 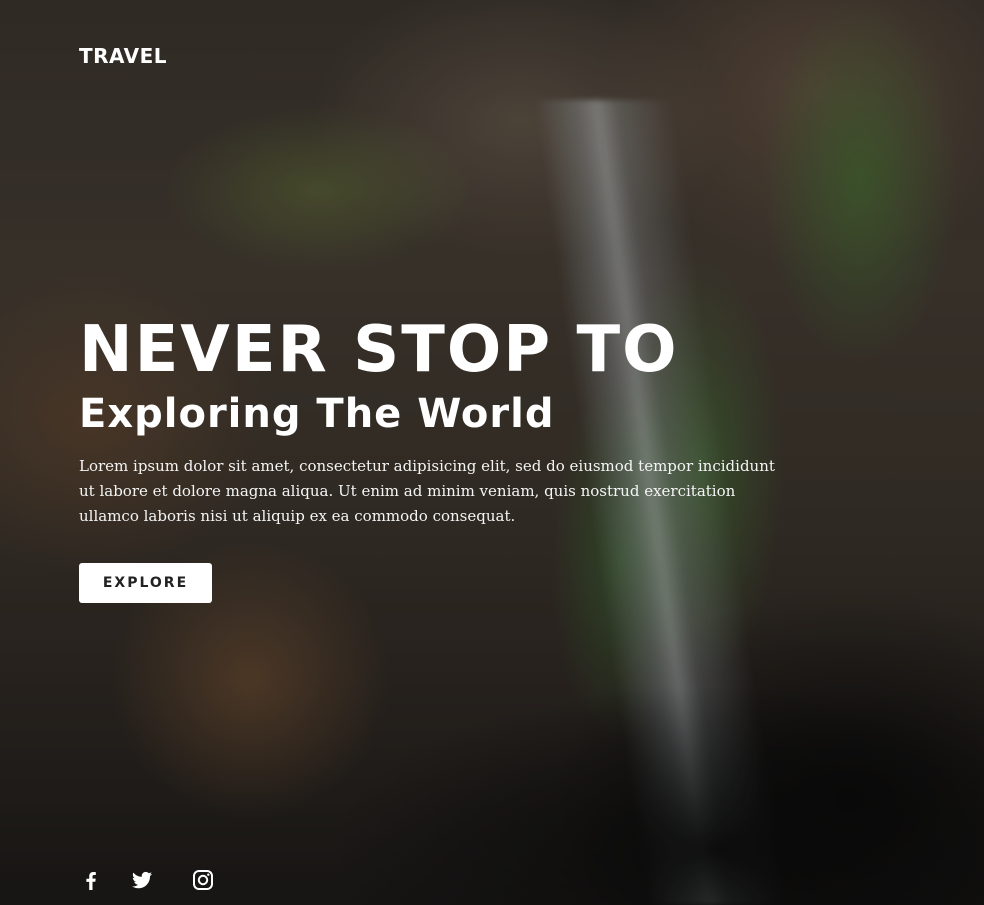 I want to click on explore-button: EXPLORE, so click(x=145, y=583).